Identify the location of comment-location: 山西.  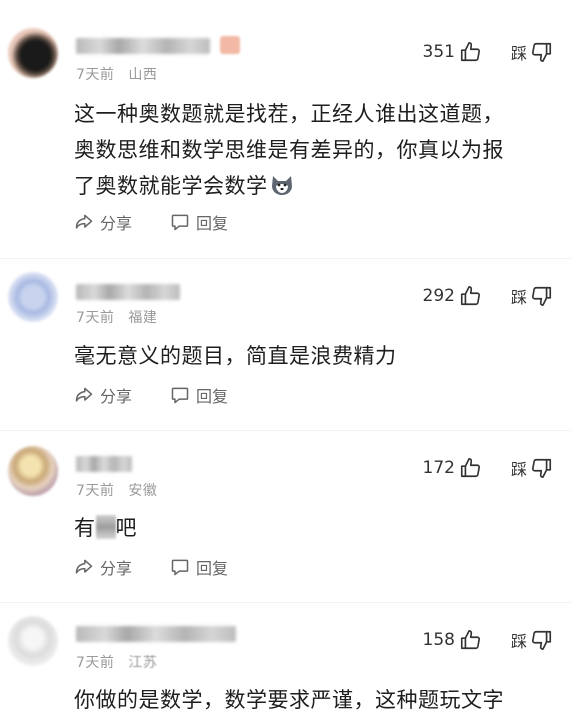
(143, 75).